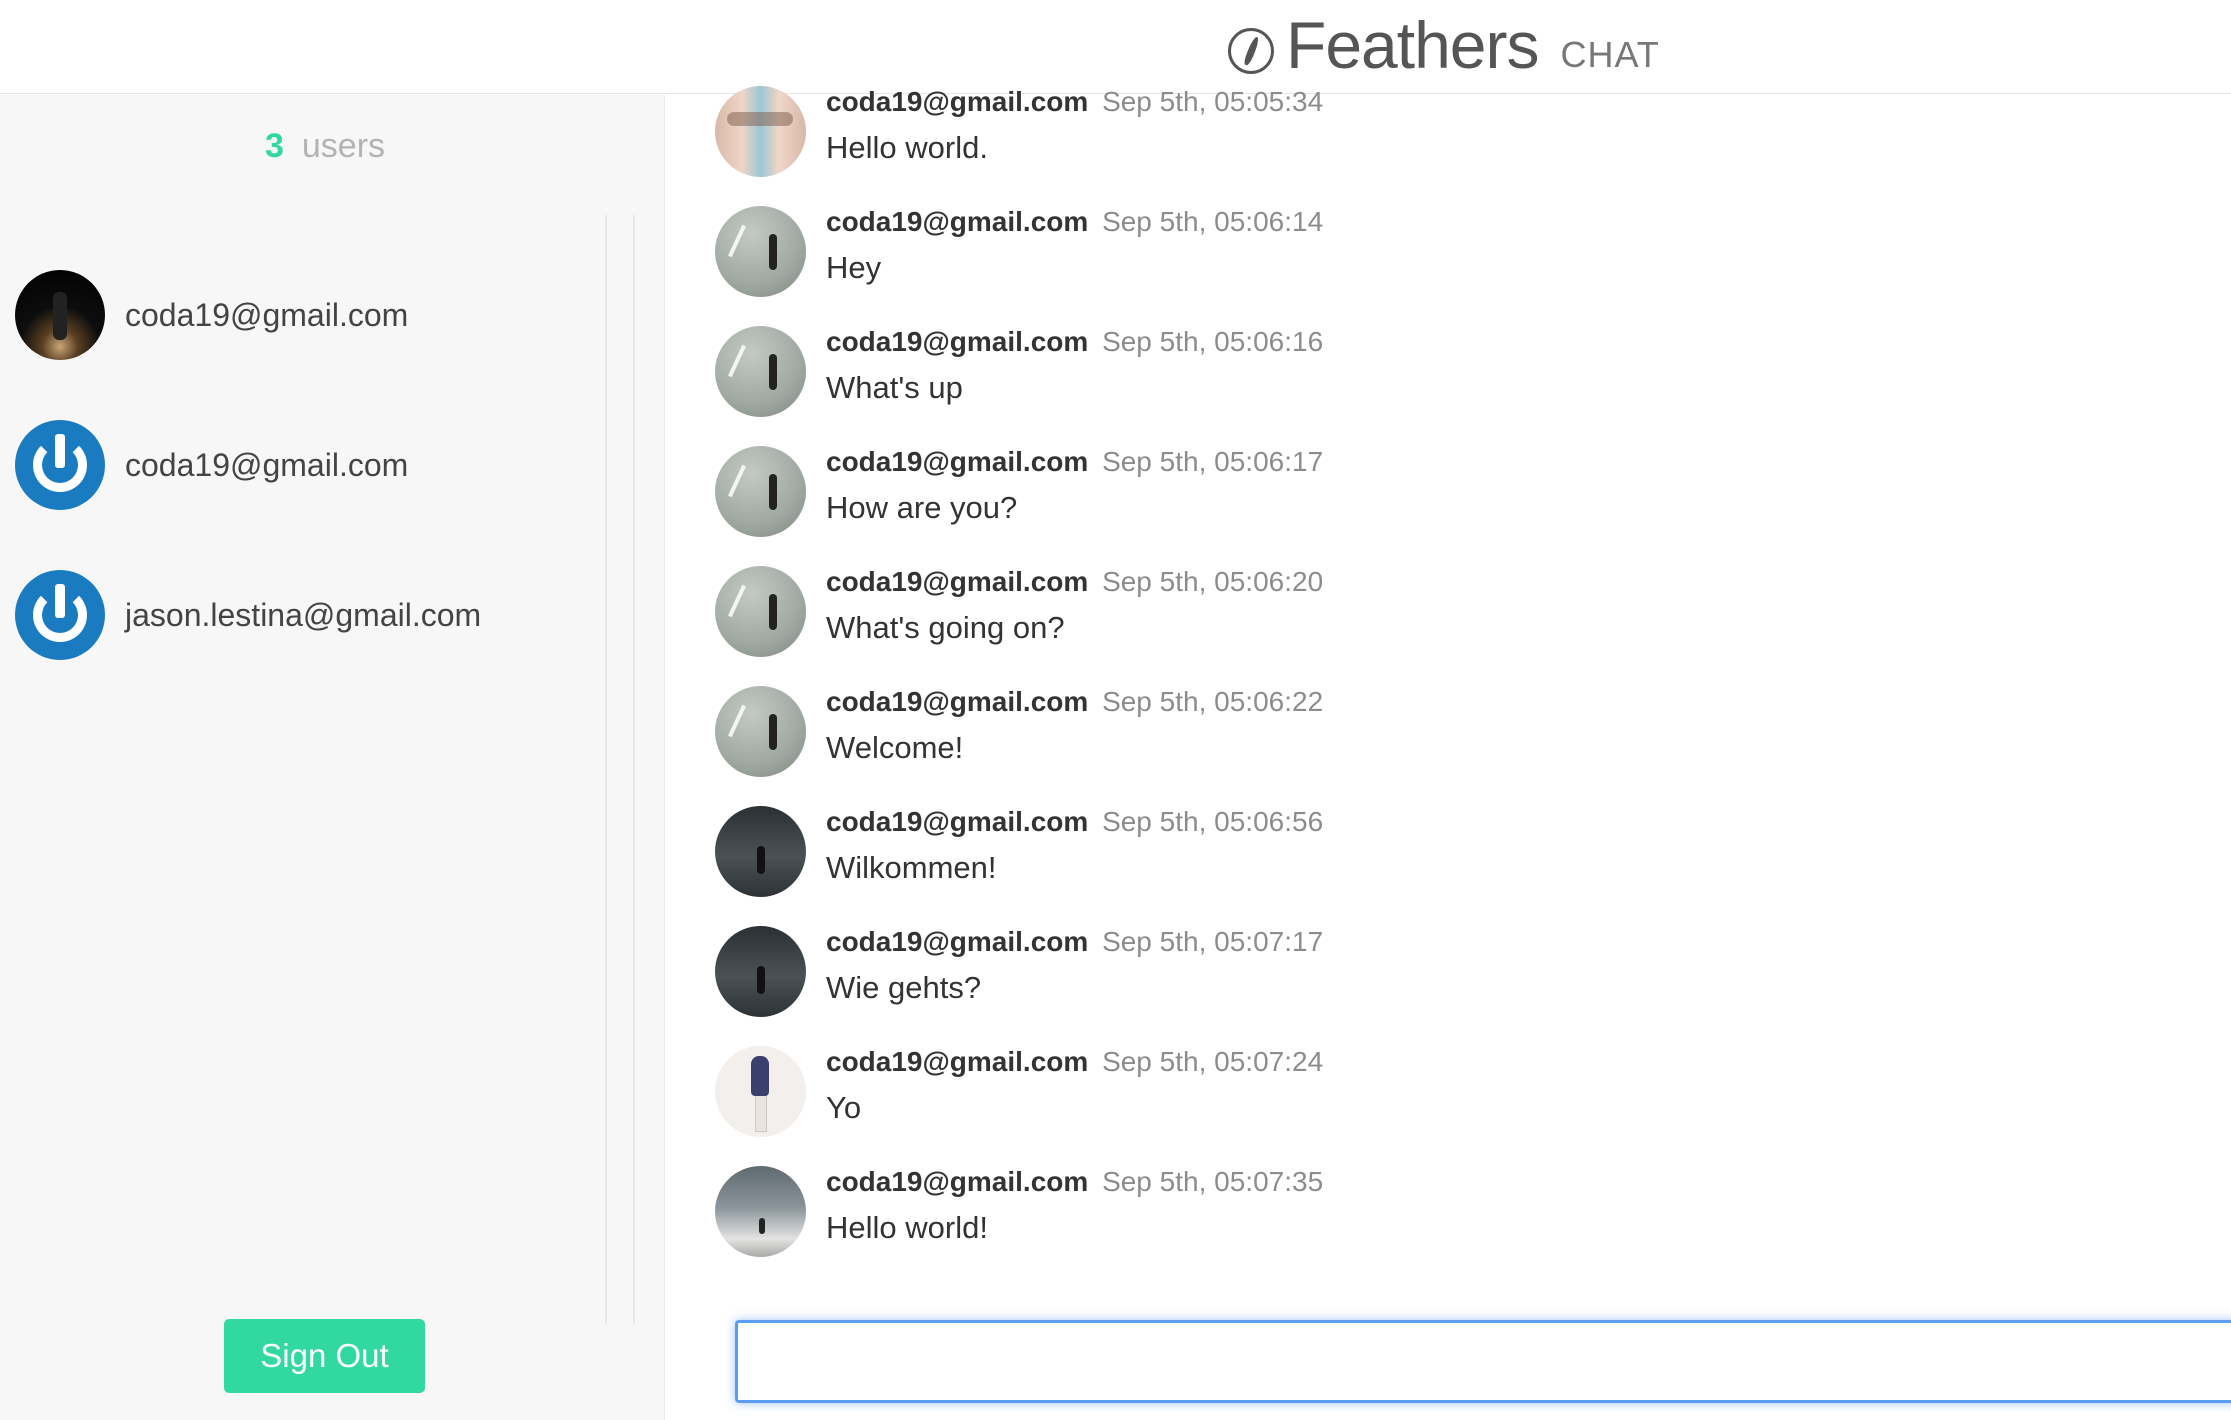 This screenshot has height=1420, width=2231. I want to click on message-meta: coda19@gmail.com Sep 5th, 05:06:20, so click(1074, 582).